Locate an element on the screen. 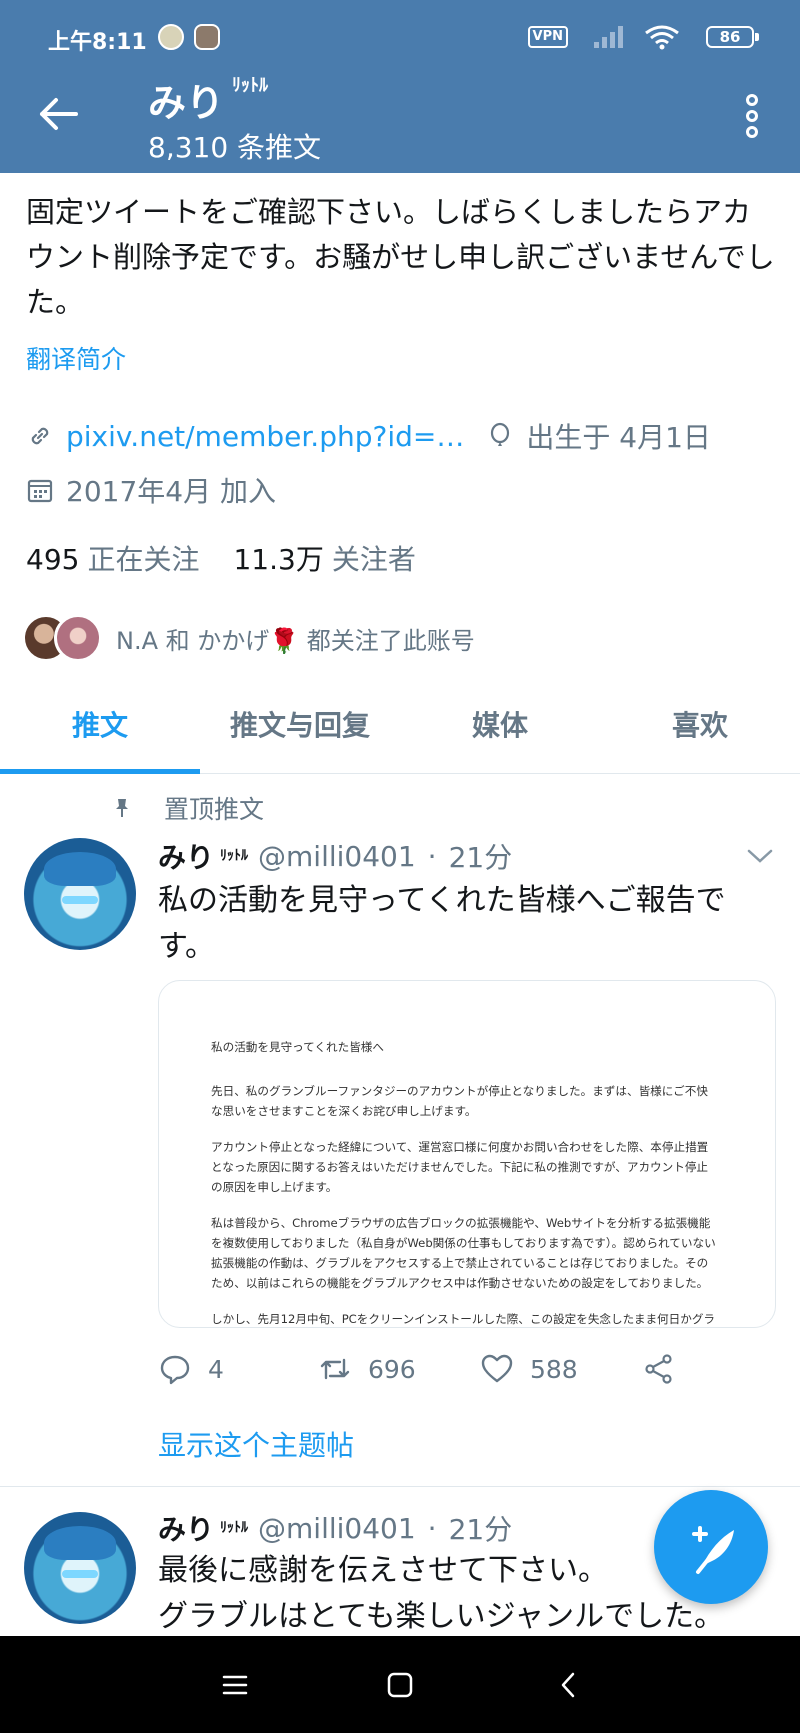 This screenshot has width=800, height=1733. tweet-divider is located at coordinates (400, 1486).